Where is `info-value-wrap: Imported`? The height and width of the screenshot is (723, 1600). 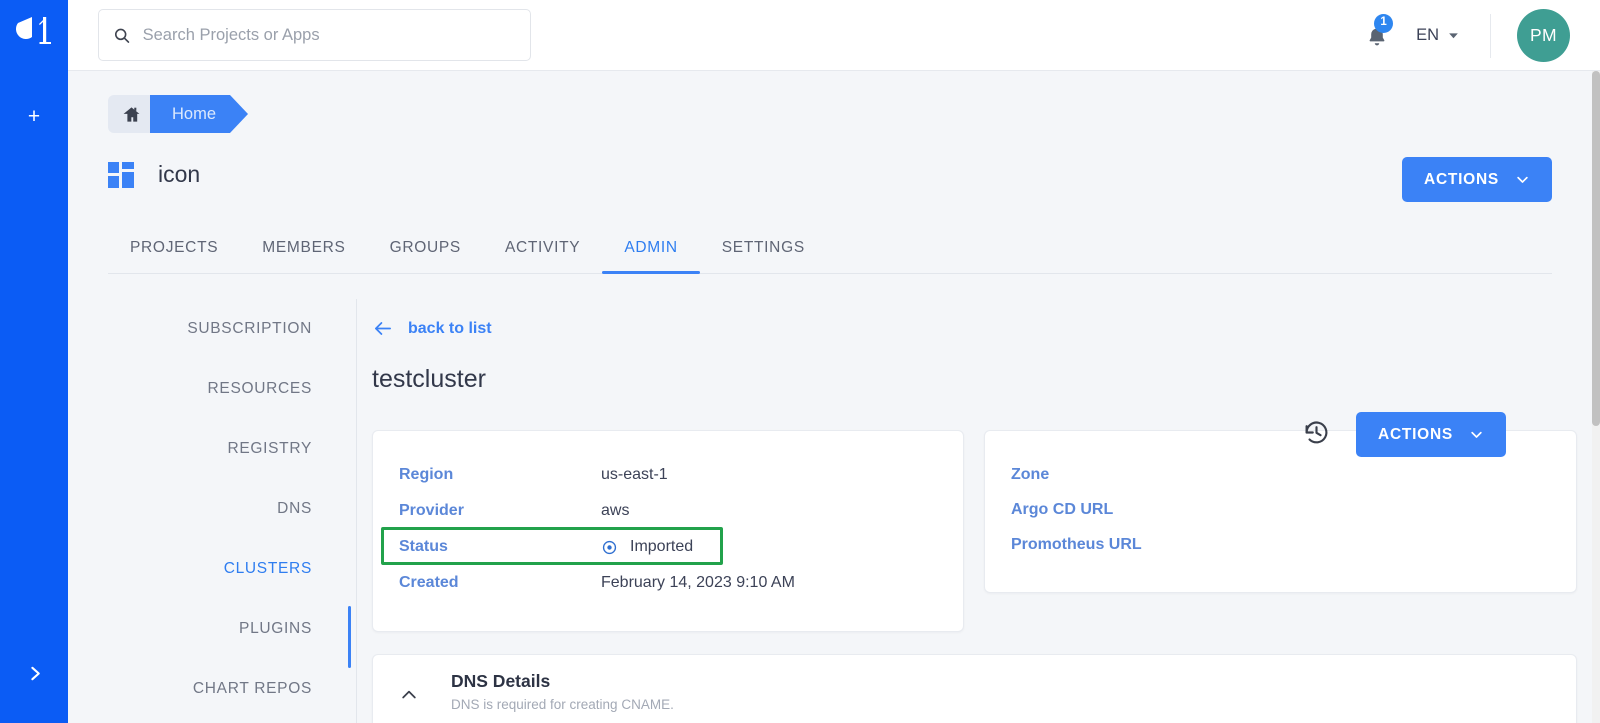 info-value-wrap: Imported is located at coordinates (647, 547).